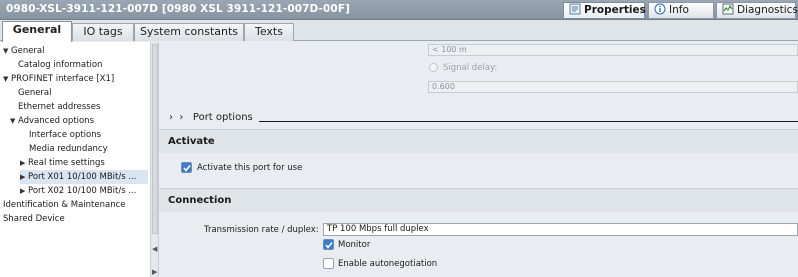 The height and width of the screenshot is (277, 798). Describe the element at coordinates (154, 249) in the screenshot. I see `collapse-left-icon: ◀` at that location.